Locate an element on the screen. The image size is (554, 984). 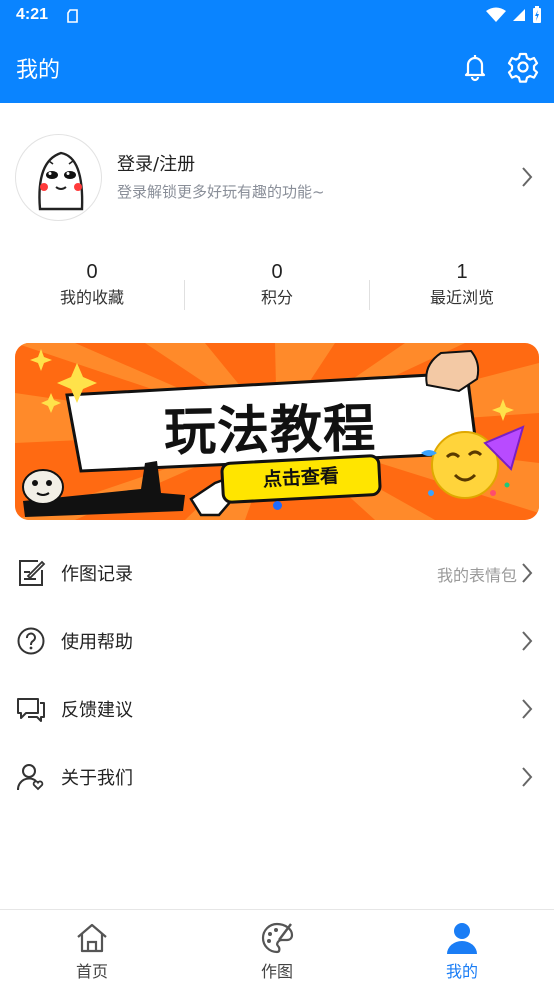
nav-mine: 我的 is located at coordinates (462, 947).